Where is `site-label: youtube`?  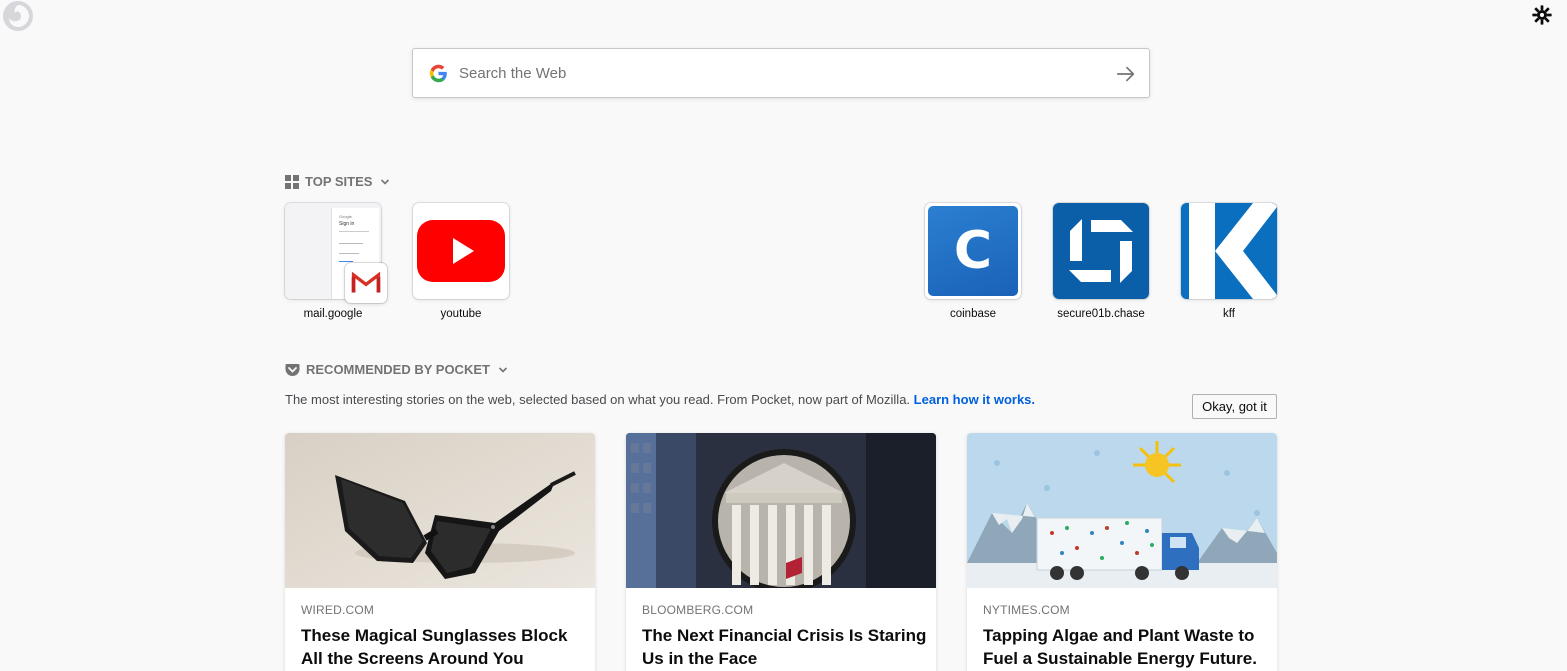 site-label: youtube is located at coordinates (461, 314).